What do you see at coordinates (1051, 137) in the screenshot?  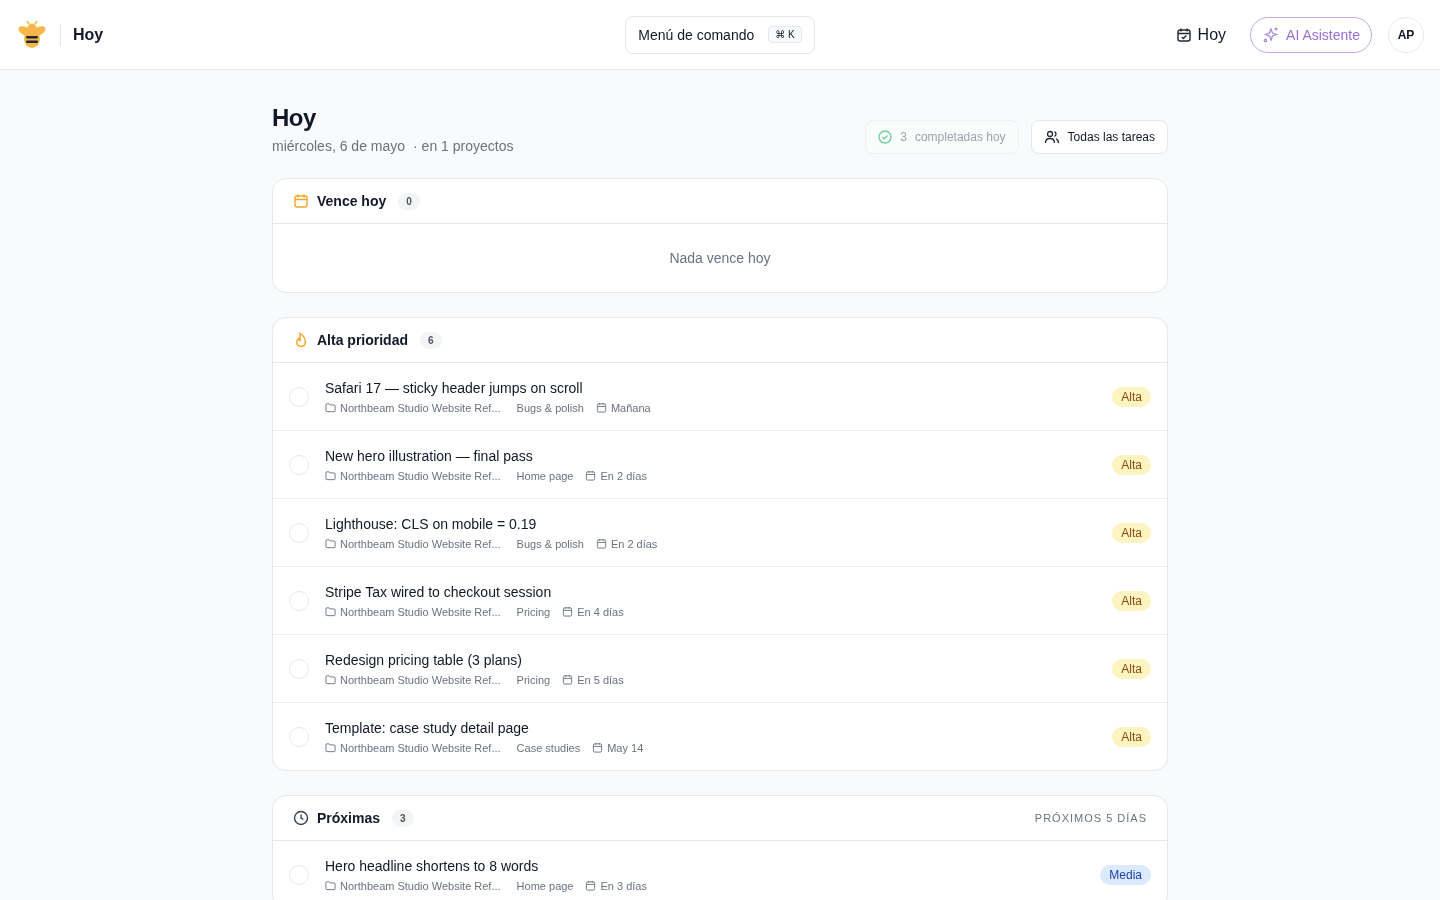 I see `users-icon` at bounding box center [1051, 137].